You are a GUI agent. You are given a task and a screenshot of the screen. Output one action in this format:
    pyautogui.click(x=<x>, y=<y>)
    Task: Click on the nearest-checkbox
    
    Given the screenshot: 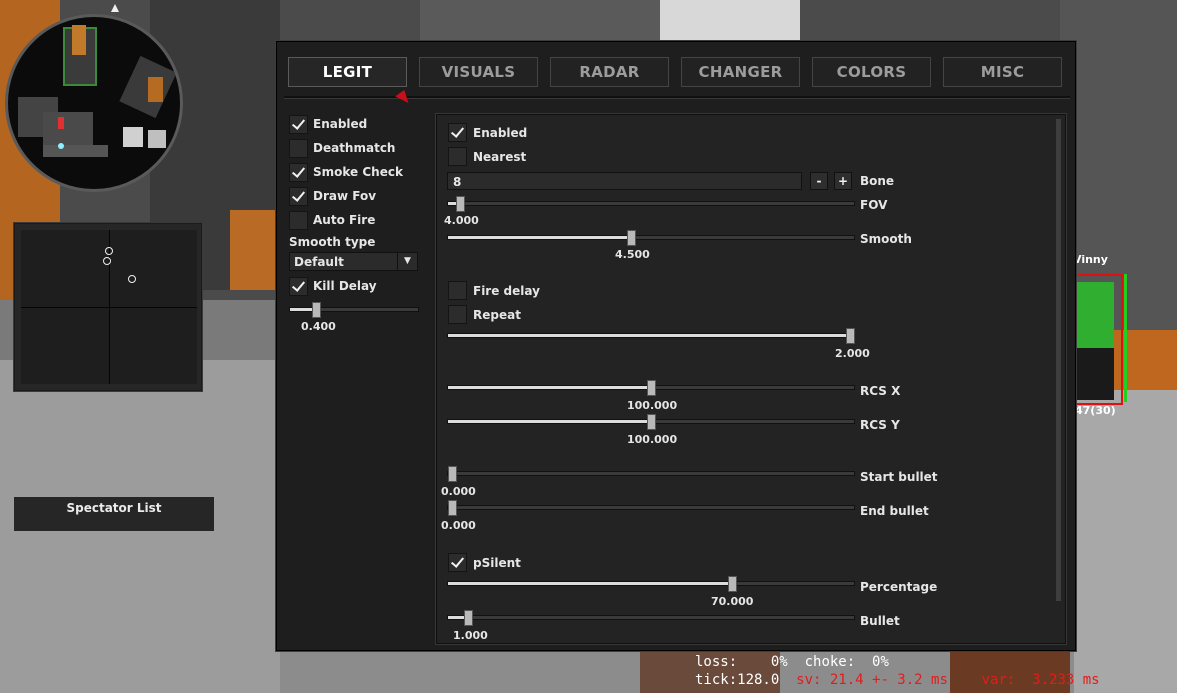 What is the action you would take?
    pyautogui.click(x=457, y=156)
    